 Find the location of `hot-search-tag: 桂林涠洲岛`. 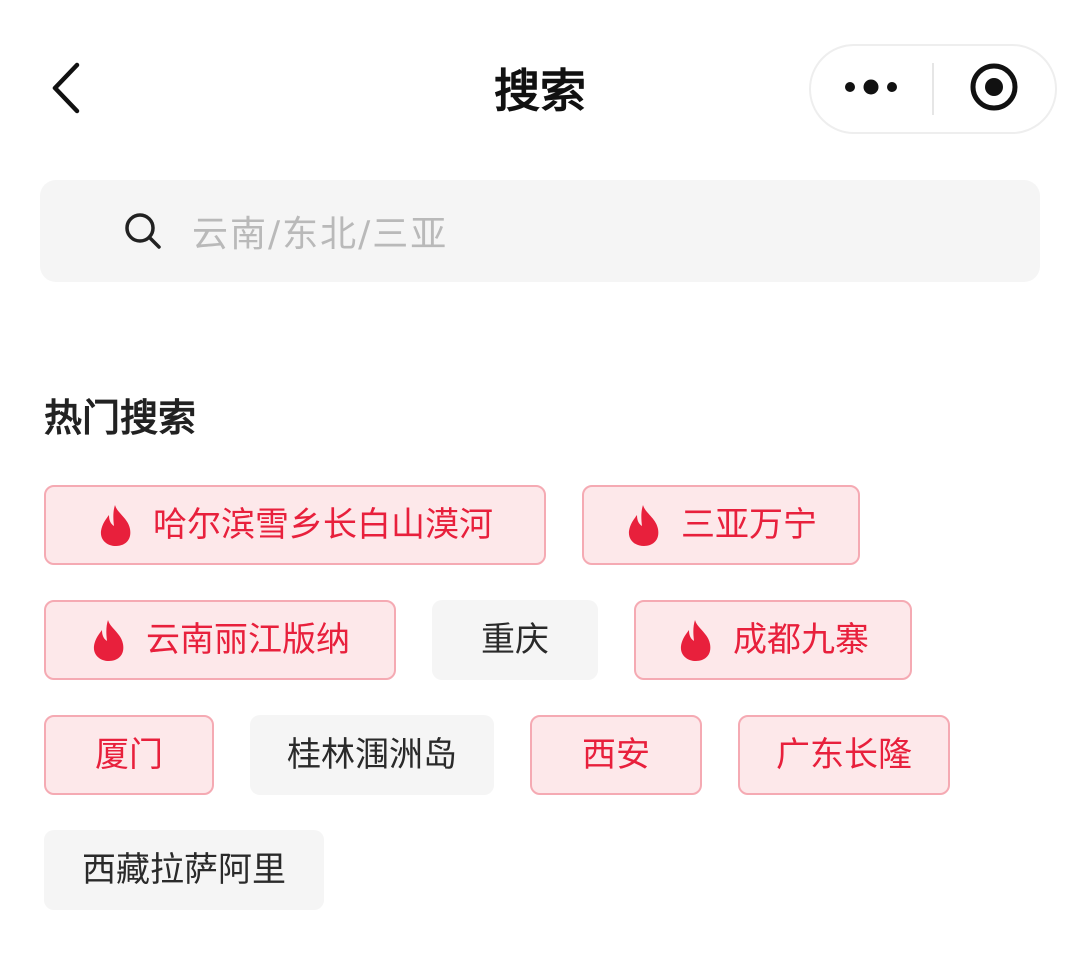

hot-search-tag: 桂林涠洲岛 is located at coordinates (372, 755).